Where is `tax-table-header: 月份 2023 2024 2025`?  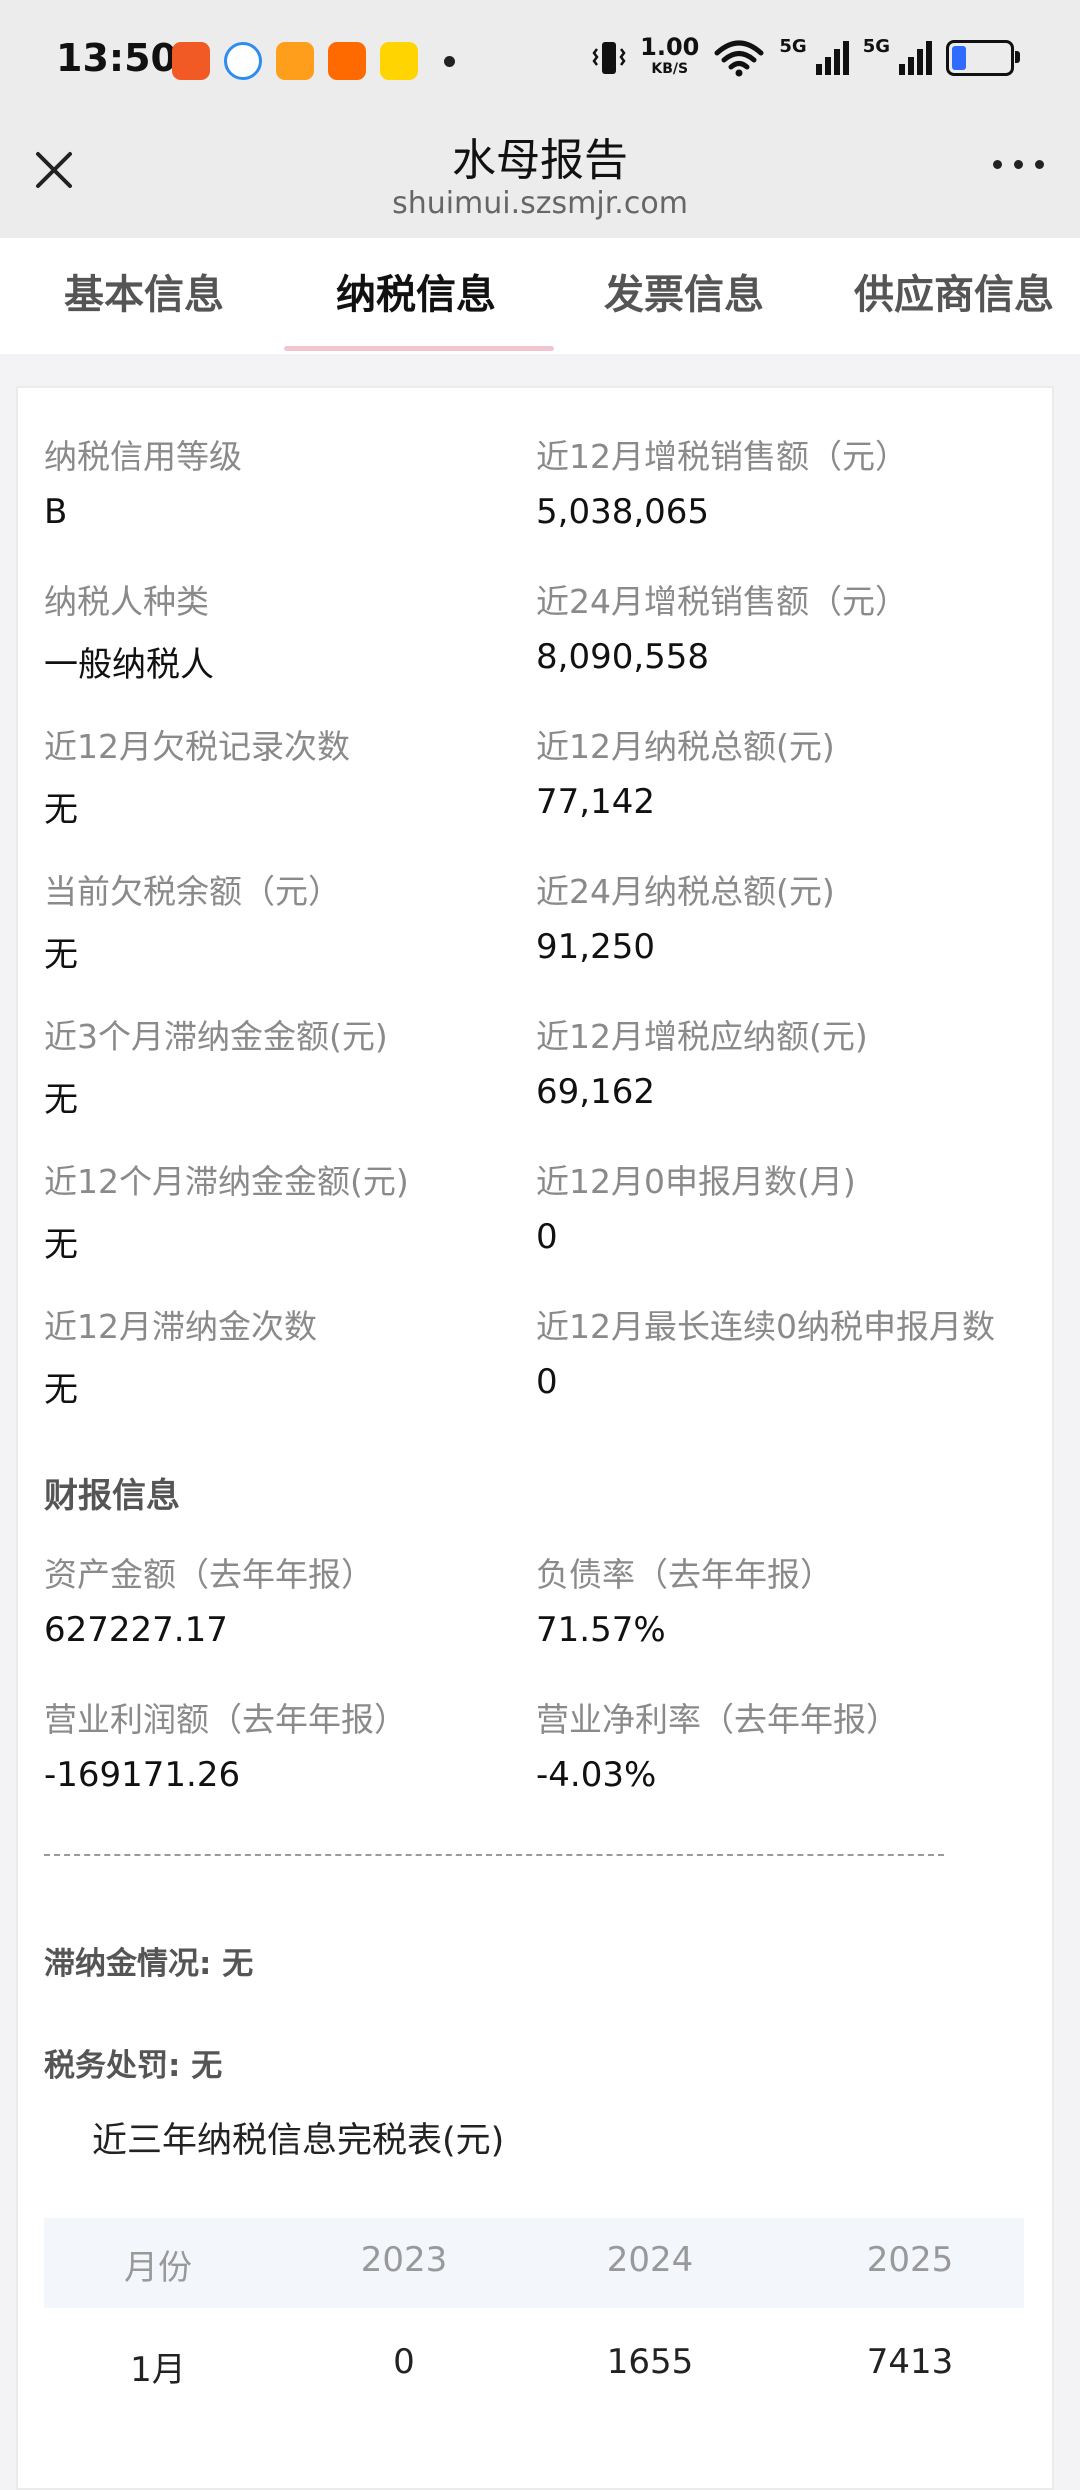 tax-table-header: 月份 2023 2024 2025 is located at coordinates (534, 2263).